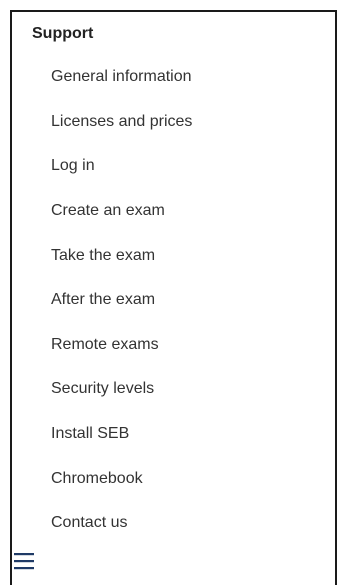 The image size is (347, 585). I want to click on nav-item-after-the-exam: After the exam, so click(173, 300).